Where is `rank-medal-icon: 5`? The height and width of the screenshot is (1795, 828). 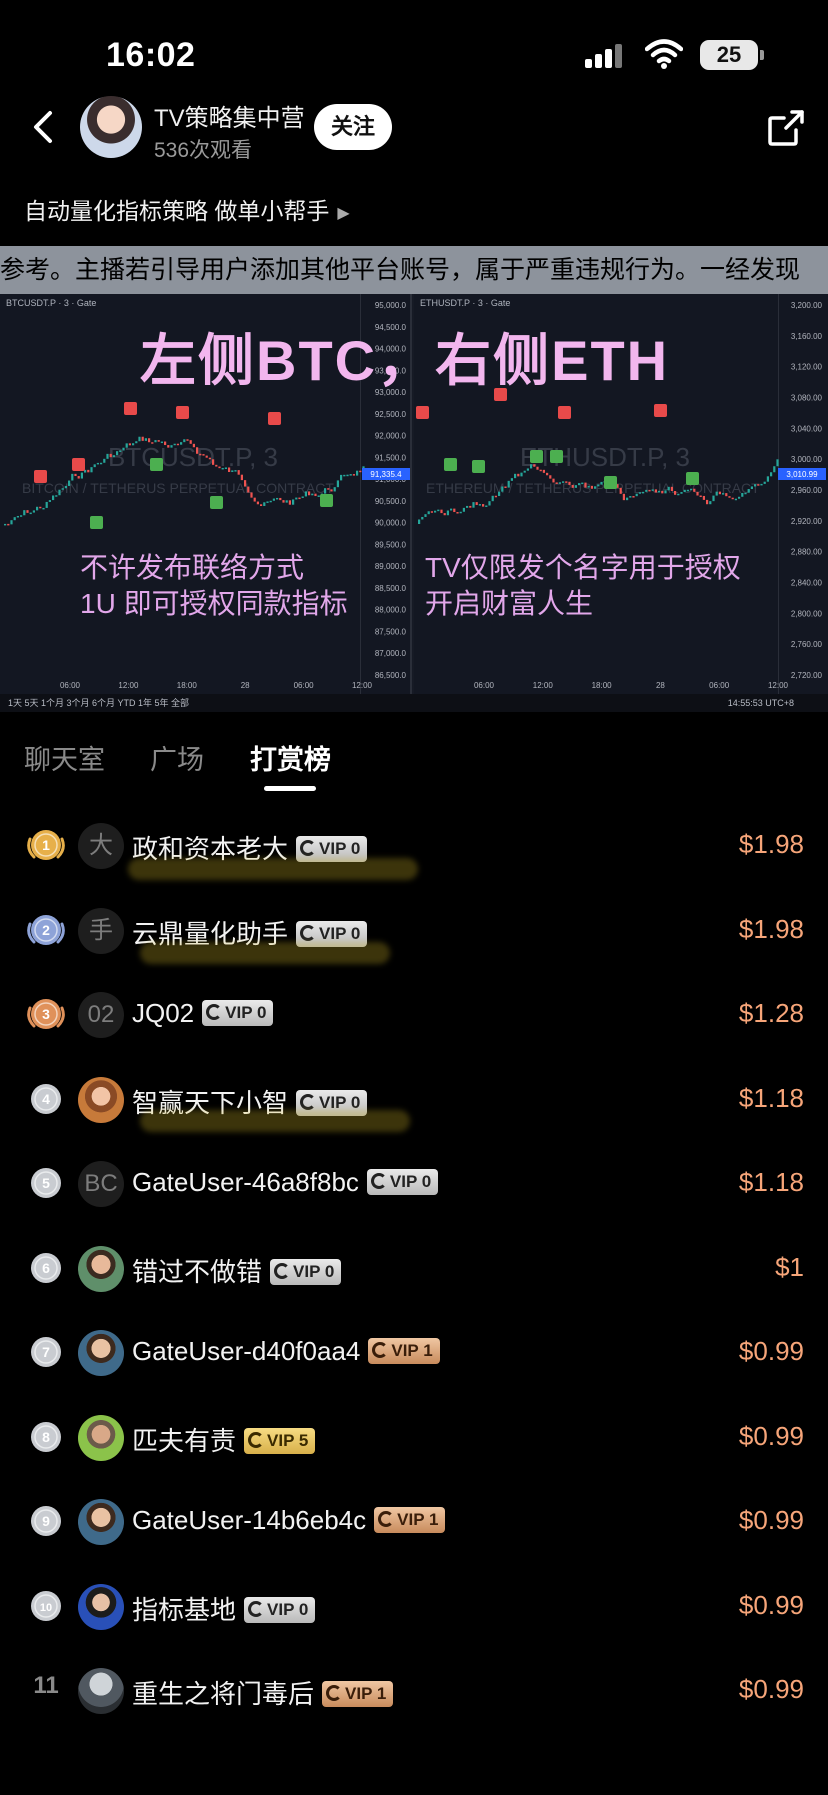 rank-medal-icon: 5 is located at coordinates (46, 1183).